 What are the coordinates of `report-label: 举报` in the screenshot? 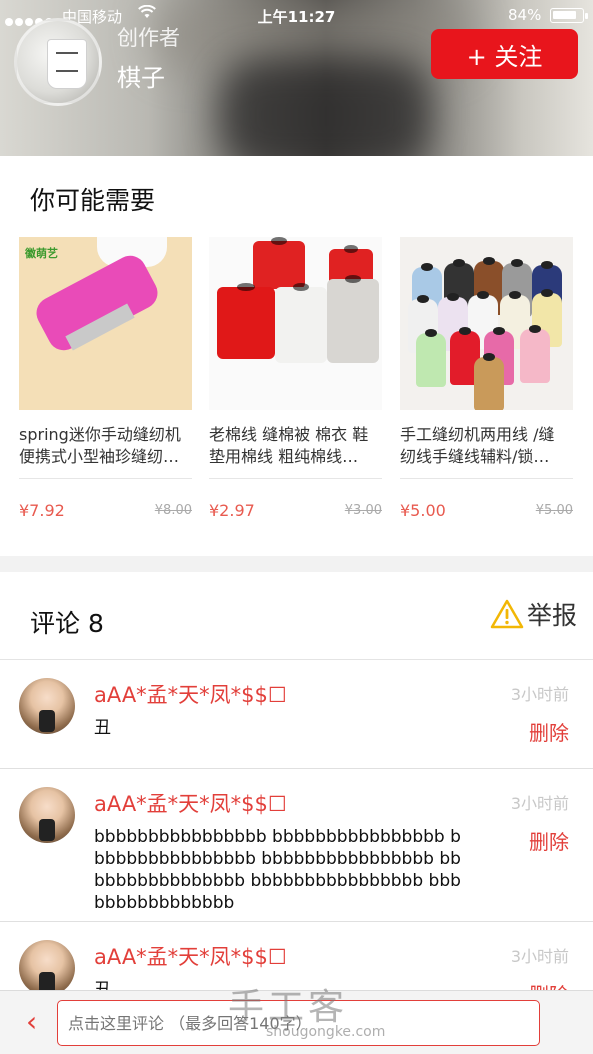 It's located at (552, 615).